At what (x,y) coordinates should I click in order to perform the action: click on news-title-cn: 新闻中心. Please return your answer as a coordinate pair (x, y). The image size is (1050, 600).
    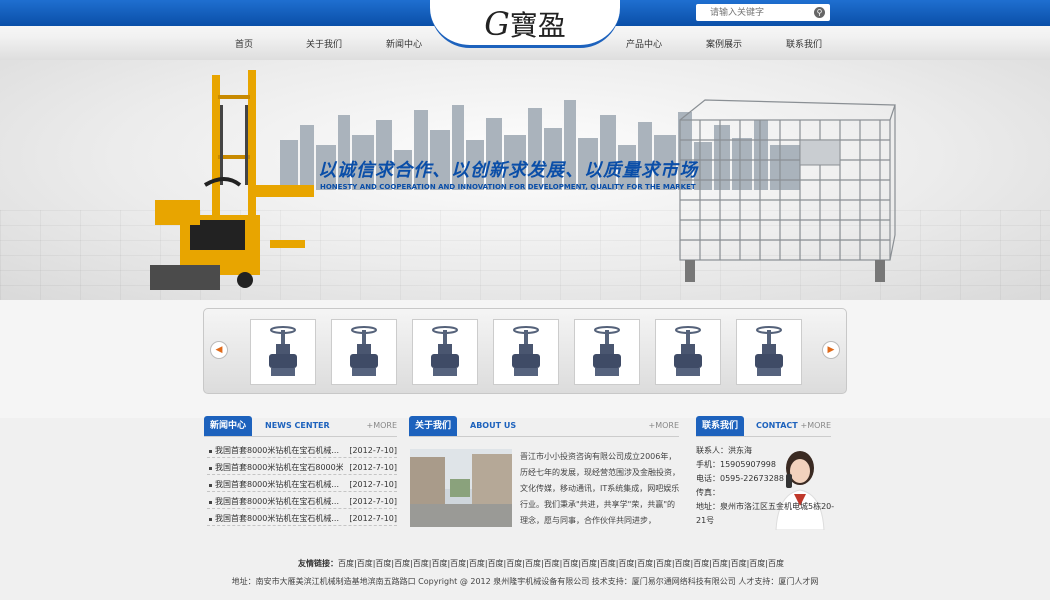
    Looking at the image, I should click on (228, 426).